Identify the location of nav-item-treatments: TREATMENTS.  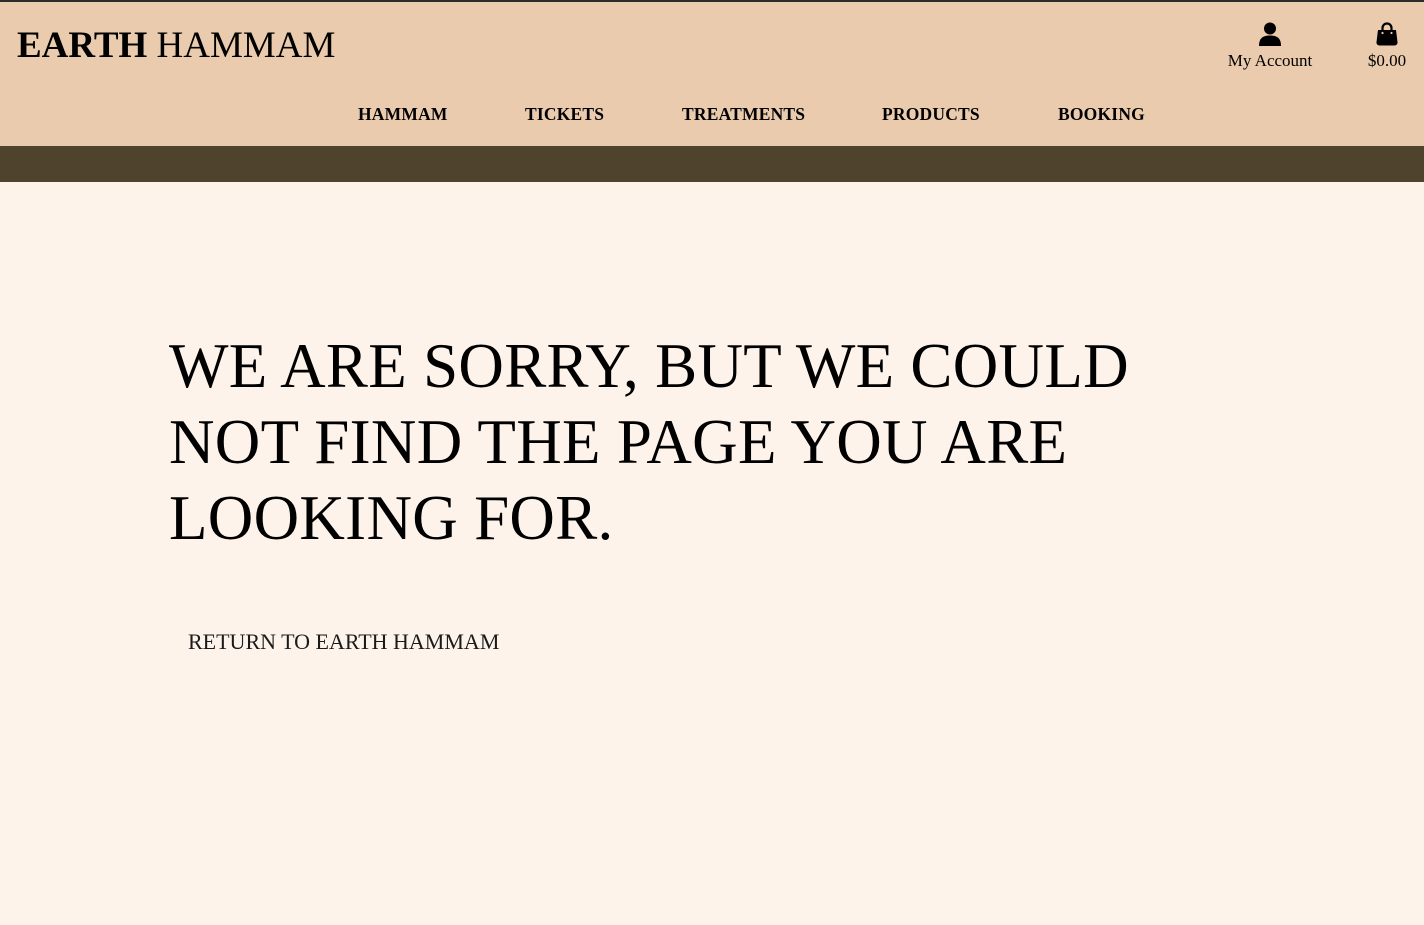
(743, 114).